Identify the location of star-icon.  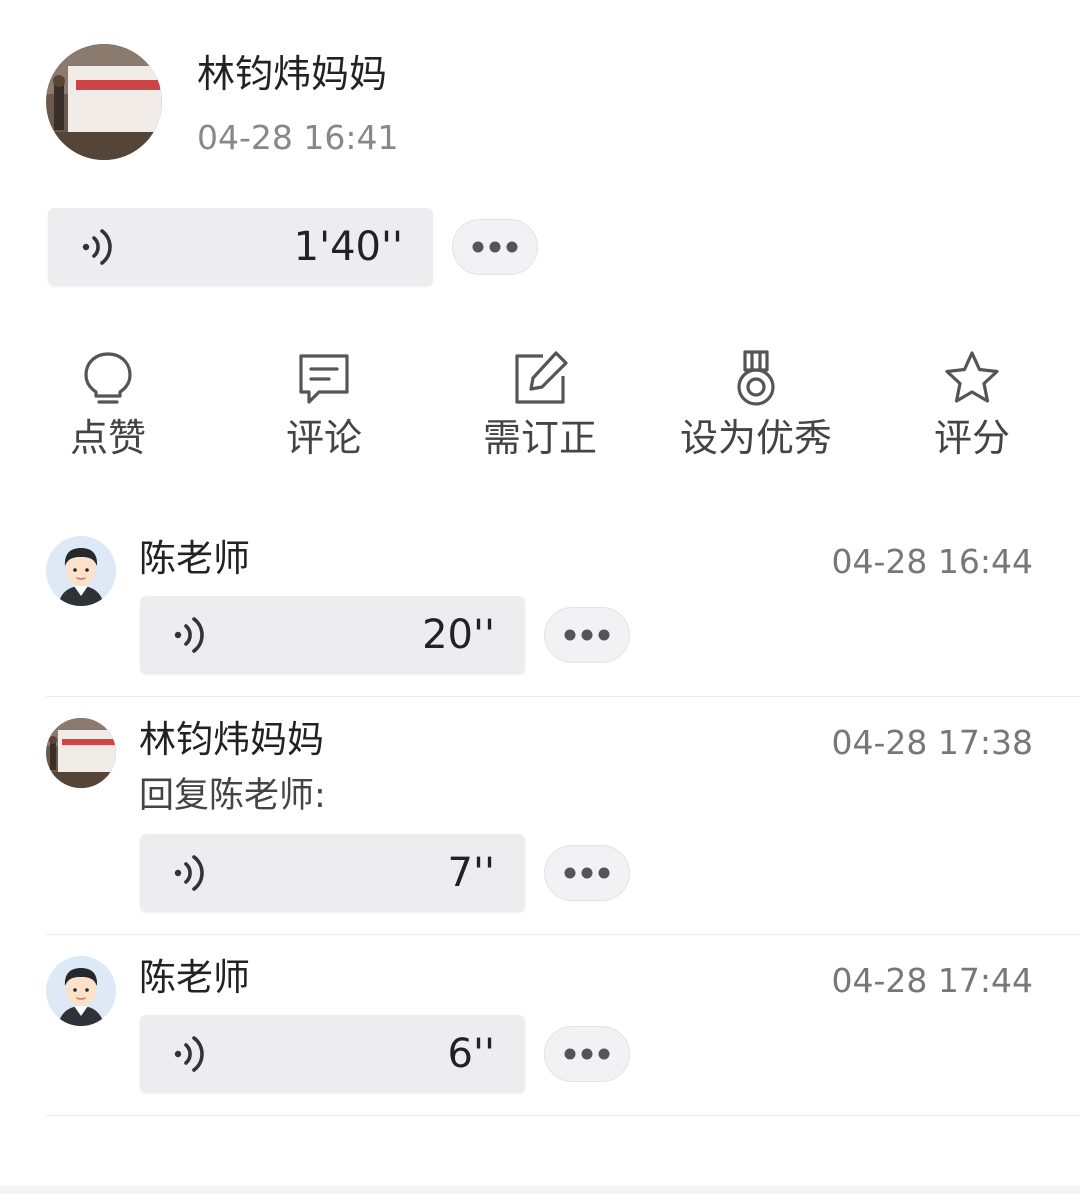
(972, 377).